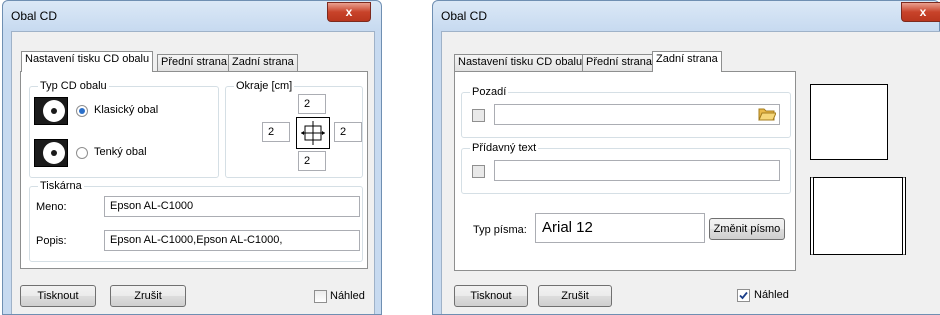  What do you see at coordinates (849, 122) in the screenshot?
I see `front-preview-thumbnail` at bounding box center [849, 122].